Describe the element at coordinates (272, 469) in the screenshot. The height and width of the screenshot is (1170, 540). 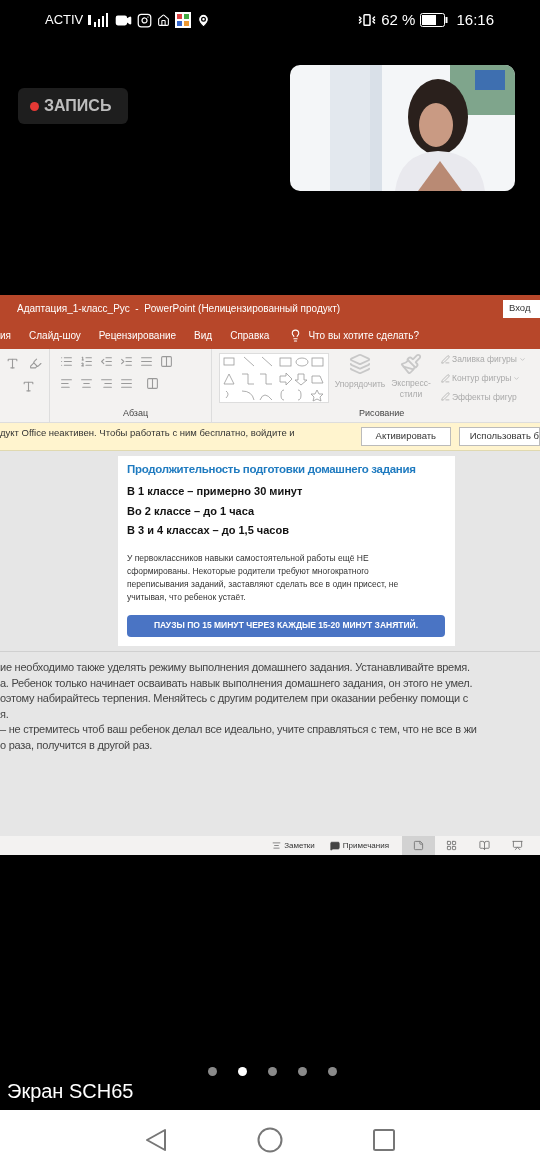
I see `slide-title: Продолжительность подготовки домашнего задания` at that location.